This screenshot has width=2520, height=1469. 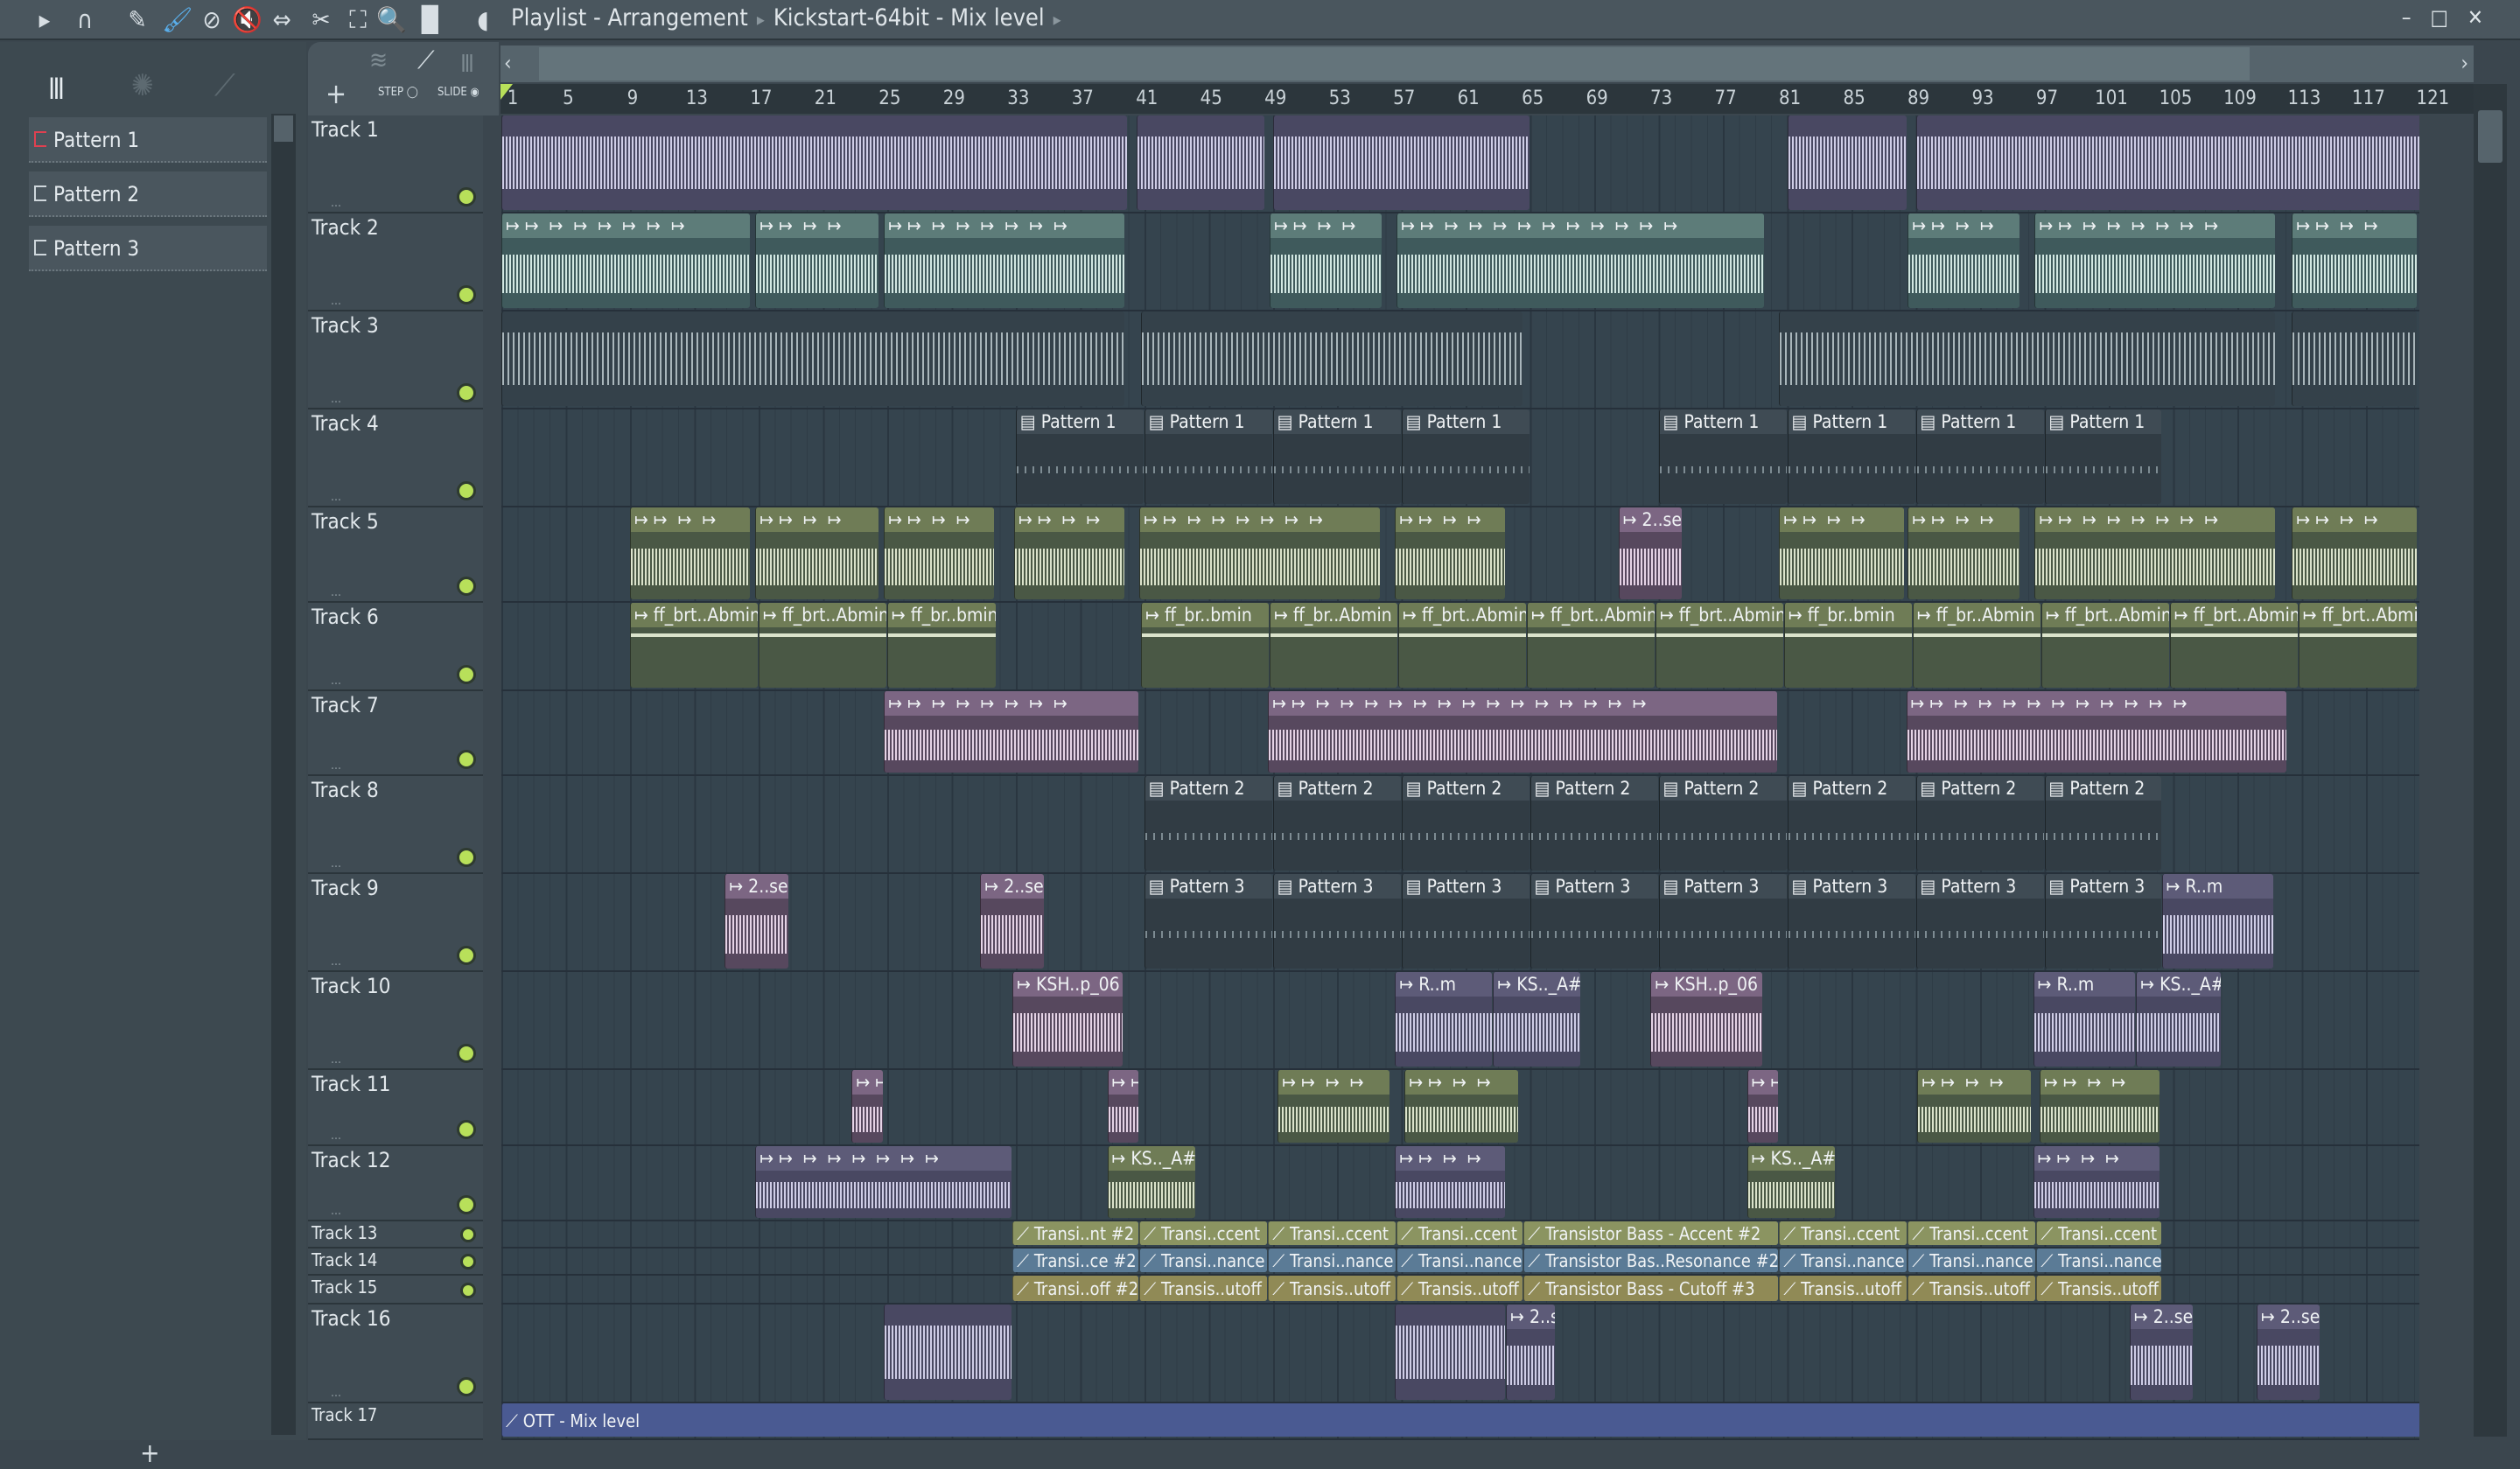 I want to click on step-toggle: STEP ◯, so click(x=398, y=93).